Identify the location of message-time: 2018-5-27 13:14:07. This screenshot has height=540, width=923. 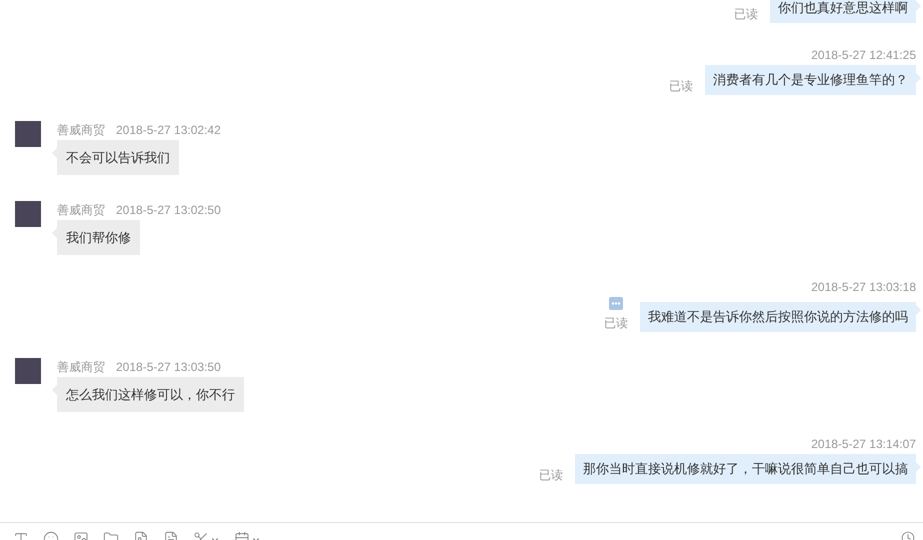
(863, 444).